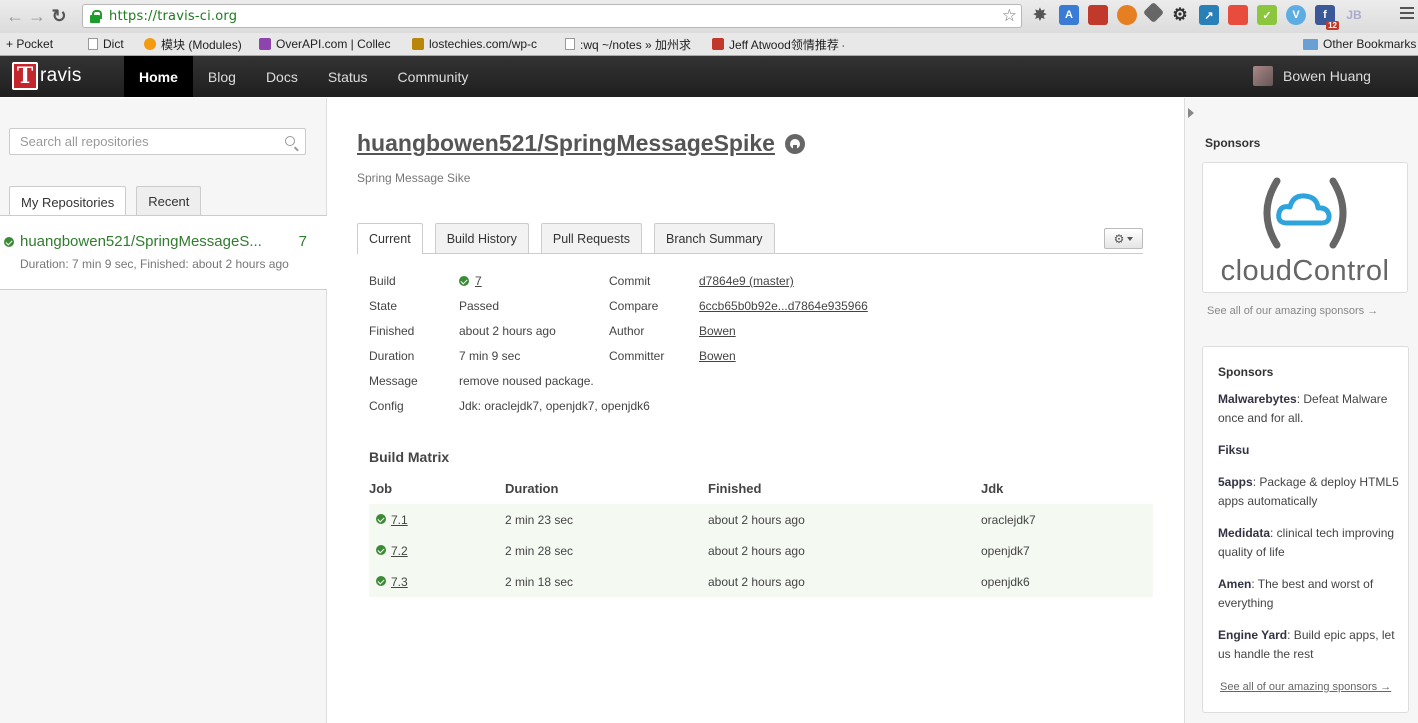  I want to click on back-button: ←, so click(15, 17).